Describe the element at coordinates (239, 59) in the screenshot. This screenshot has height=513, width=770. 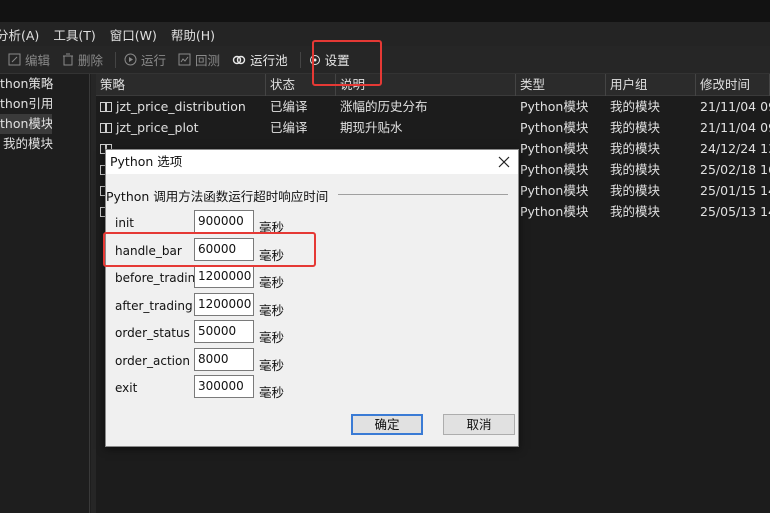
I see `pool-icon` at that location.